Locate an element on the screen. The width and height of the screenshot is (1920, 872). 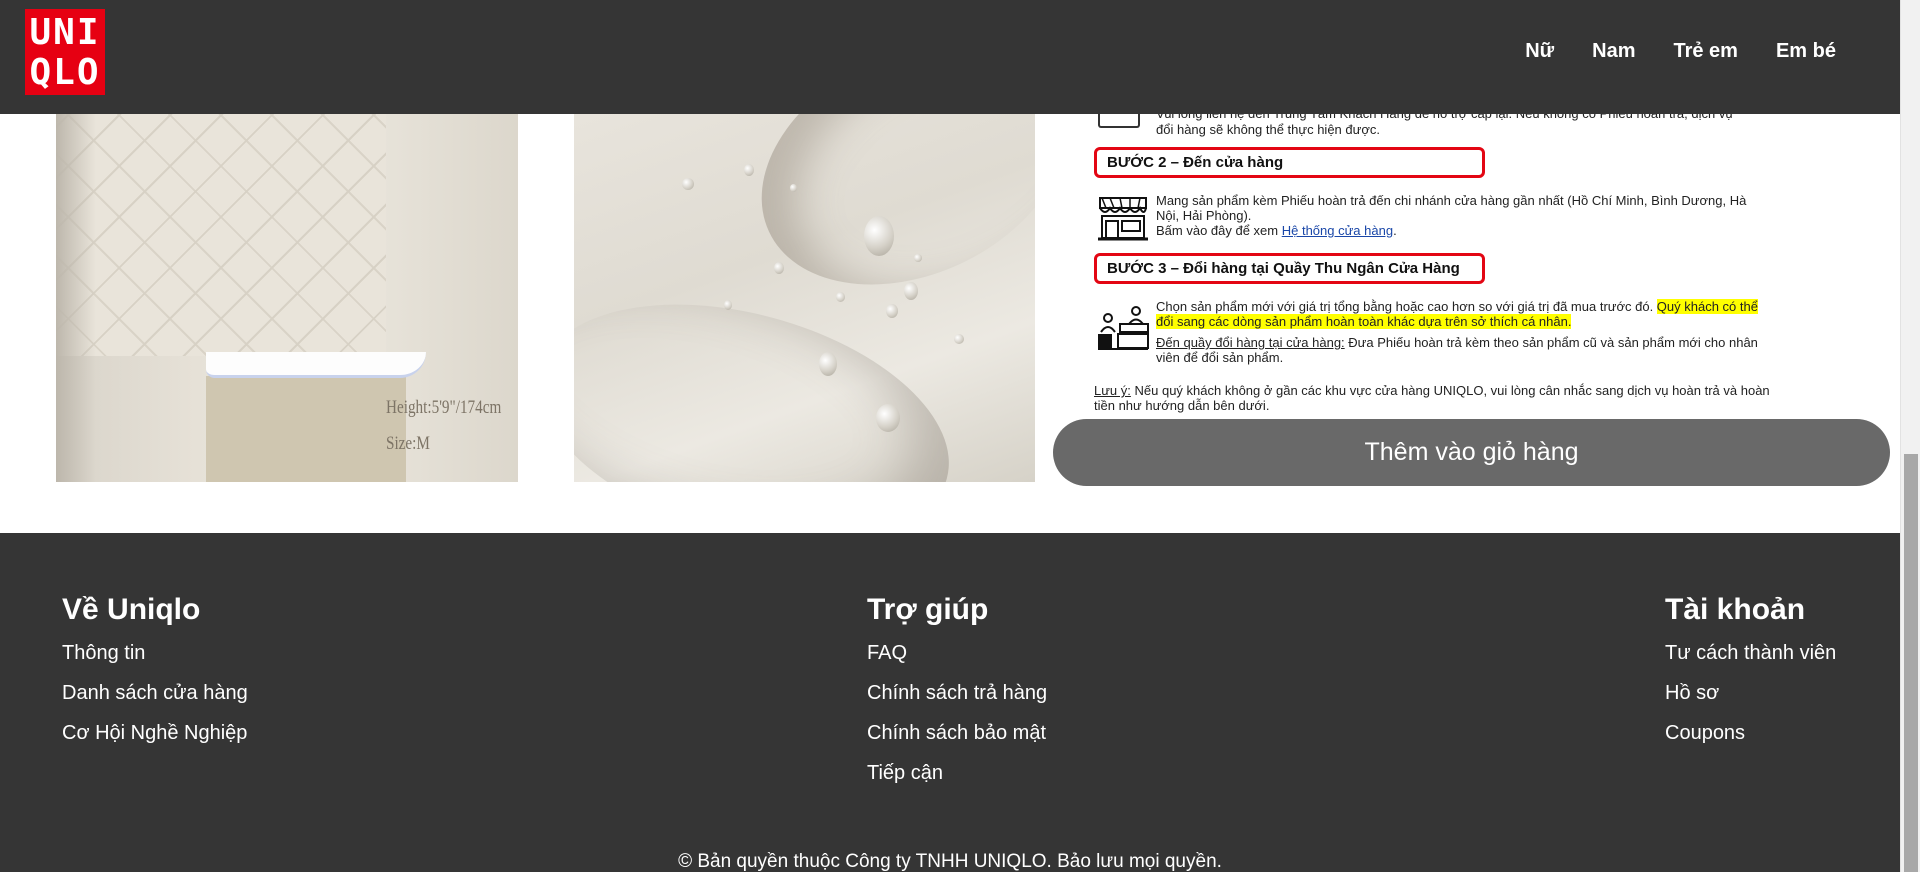
uniqlo-logo: UNI QLO is located at coordinates (65, 52).